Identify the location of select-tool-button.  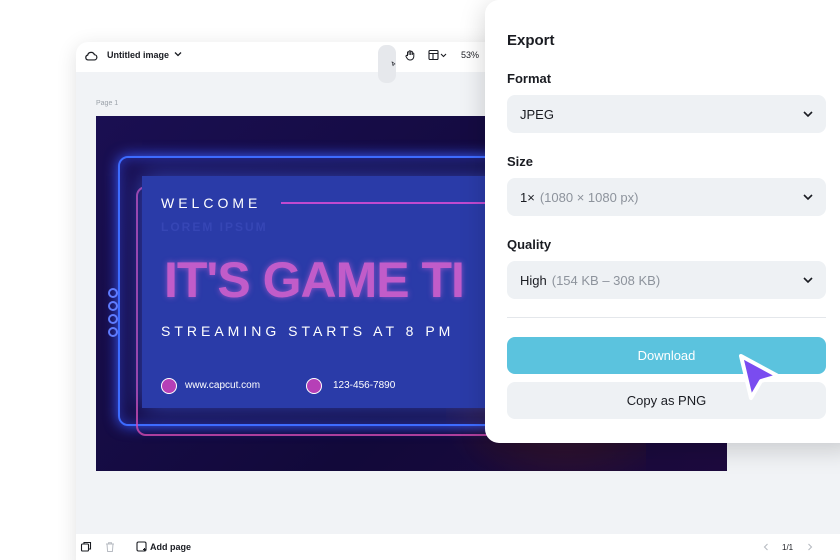
(387, 64).